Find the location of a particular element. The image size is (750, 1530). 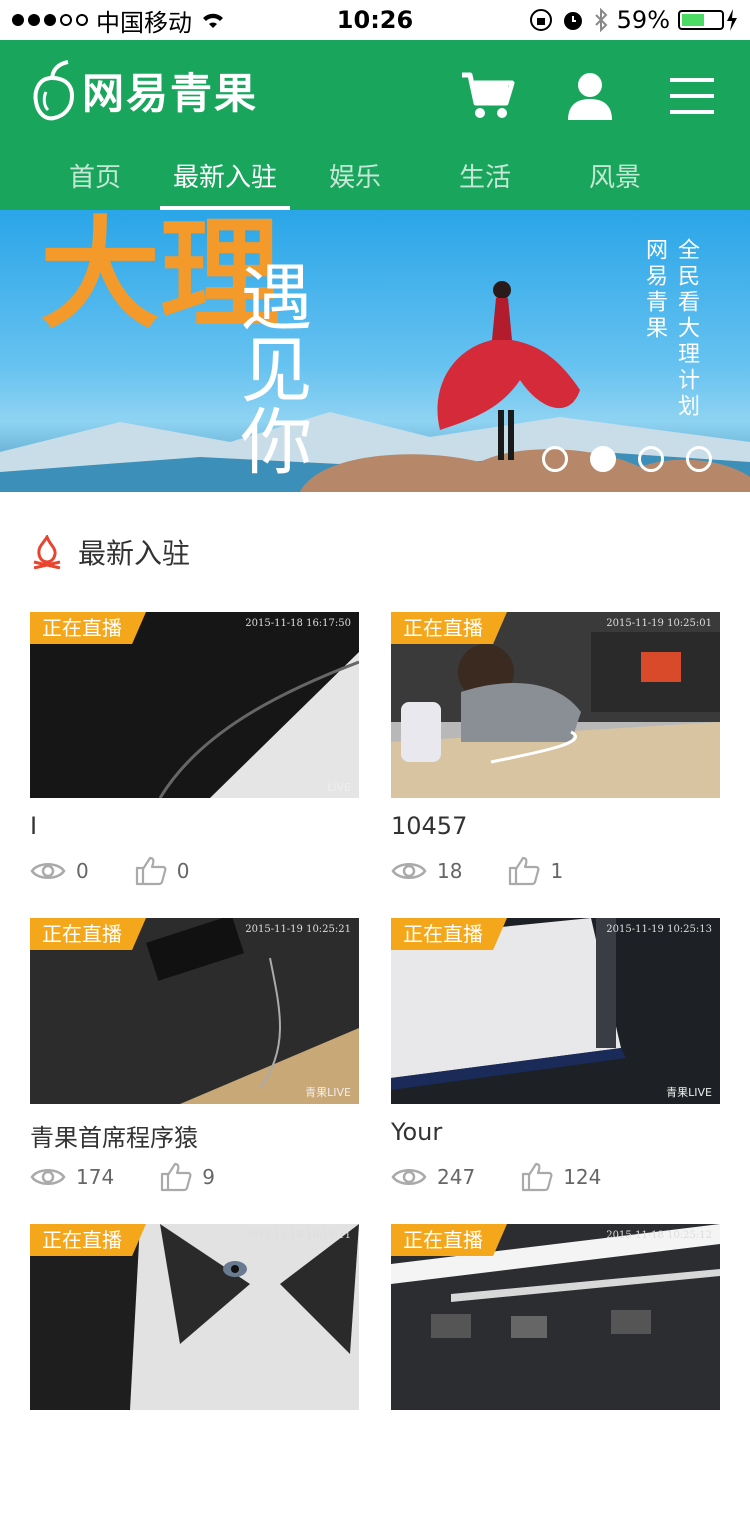

like-count-value: 0 is located at coordinates (183, 871).